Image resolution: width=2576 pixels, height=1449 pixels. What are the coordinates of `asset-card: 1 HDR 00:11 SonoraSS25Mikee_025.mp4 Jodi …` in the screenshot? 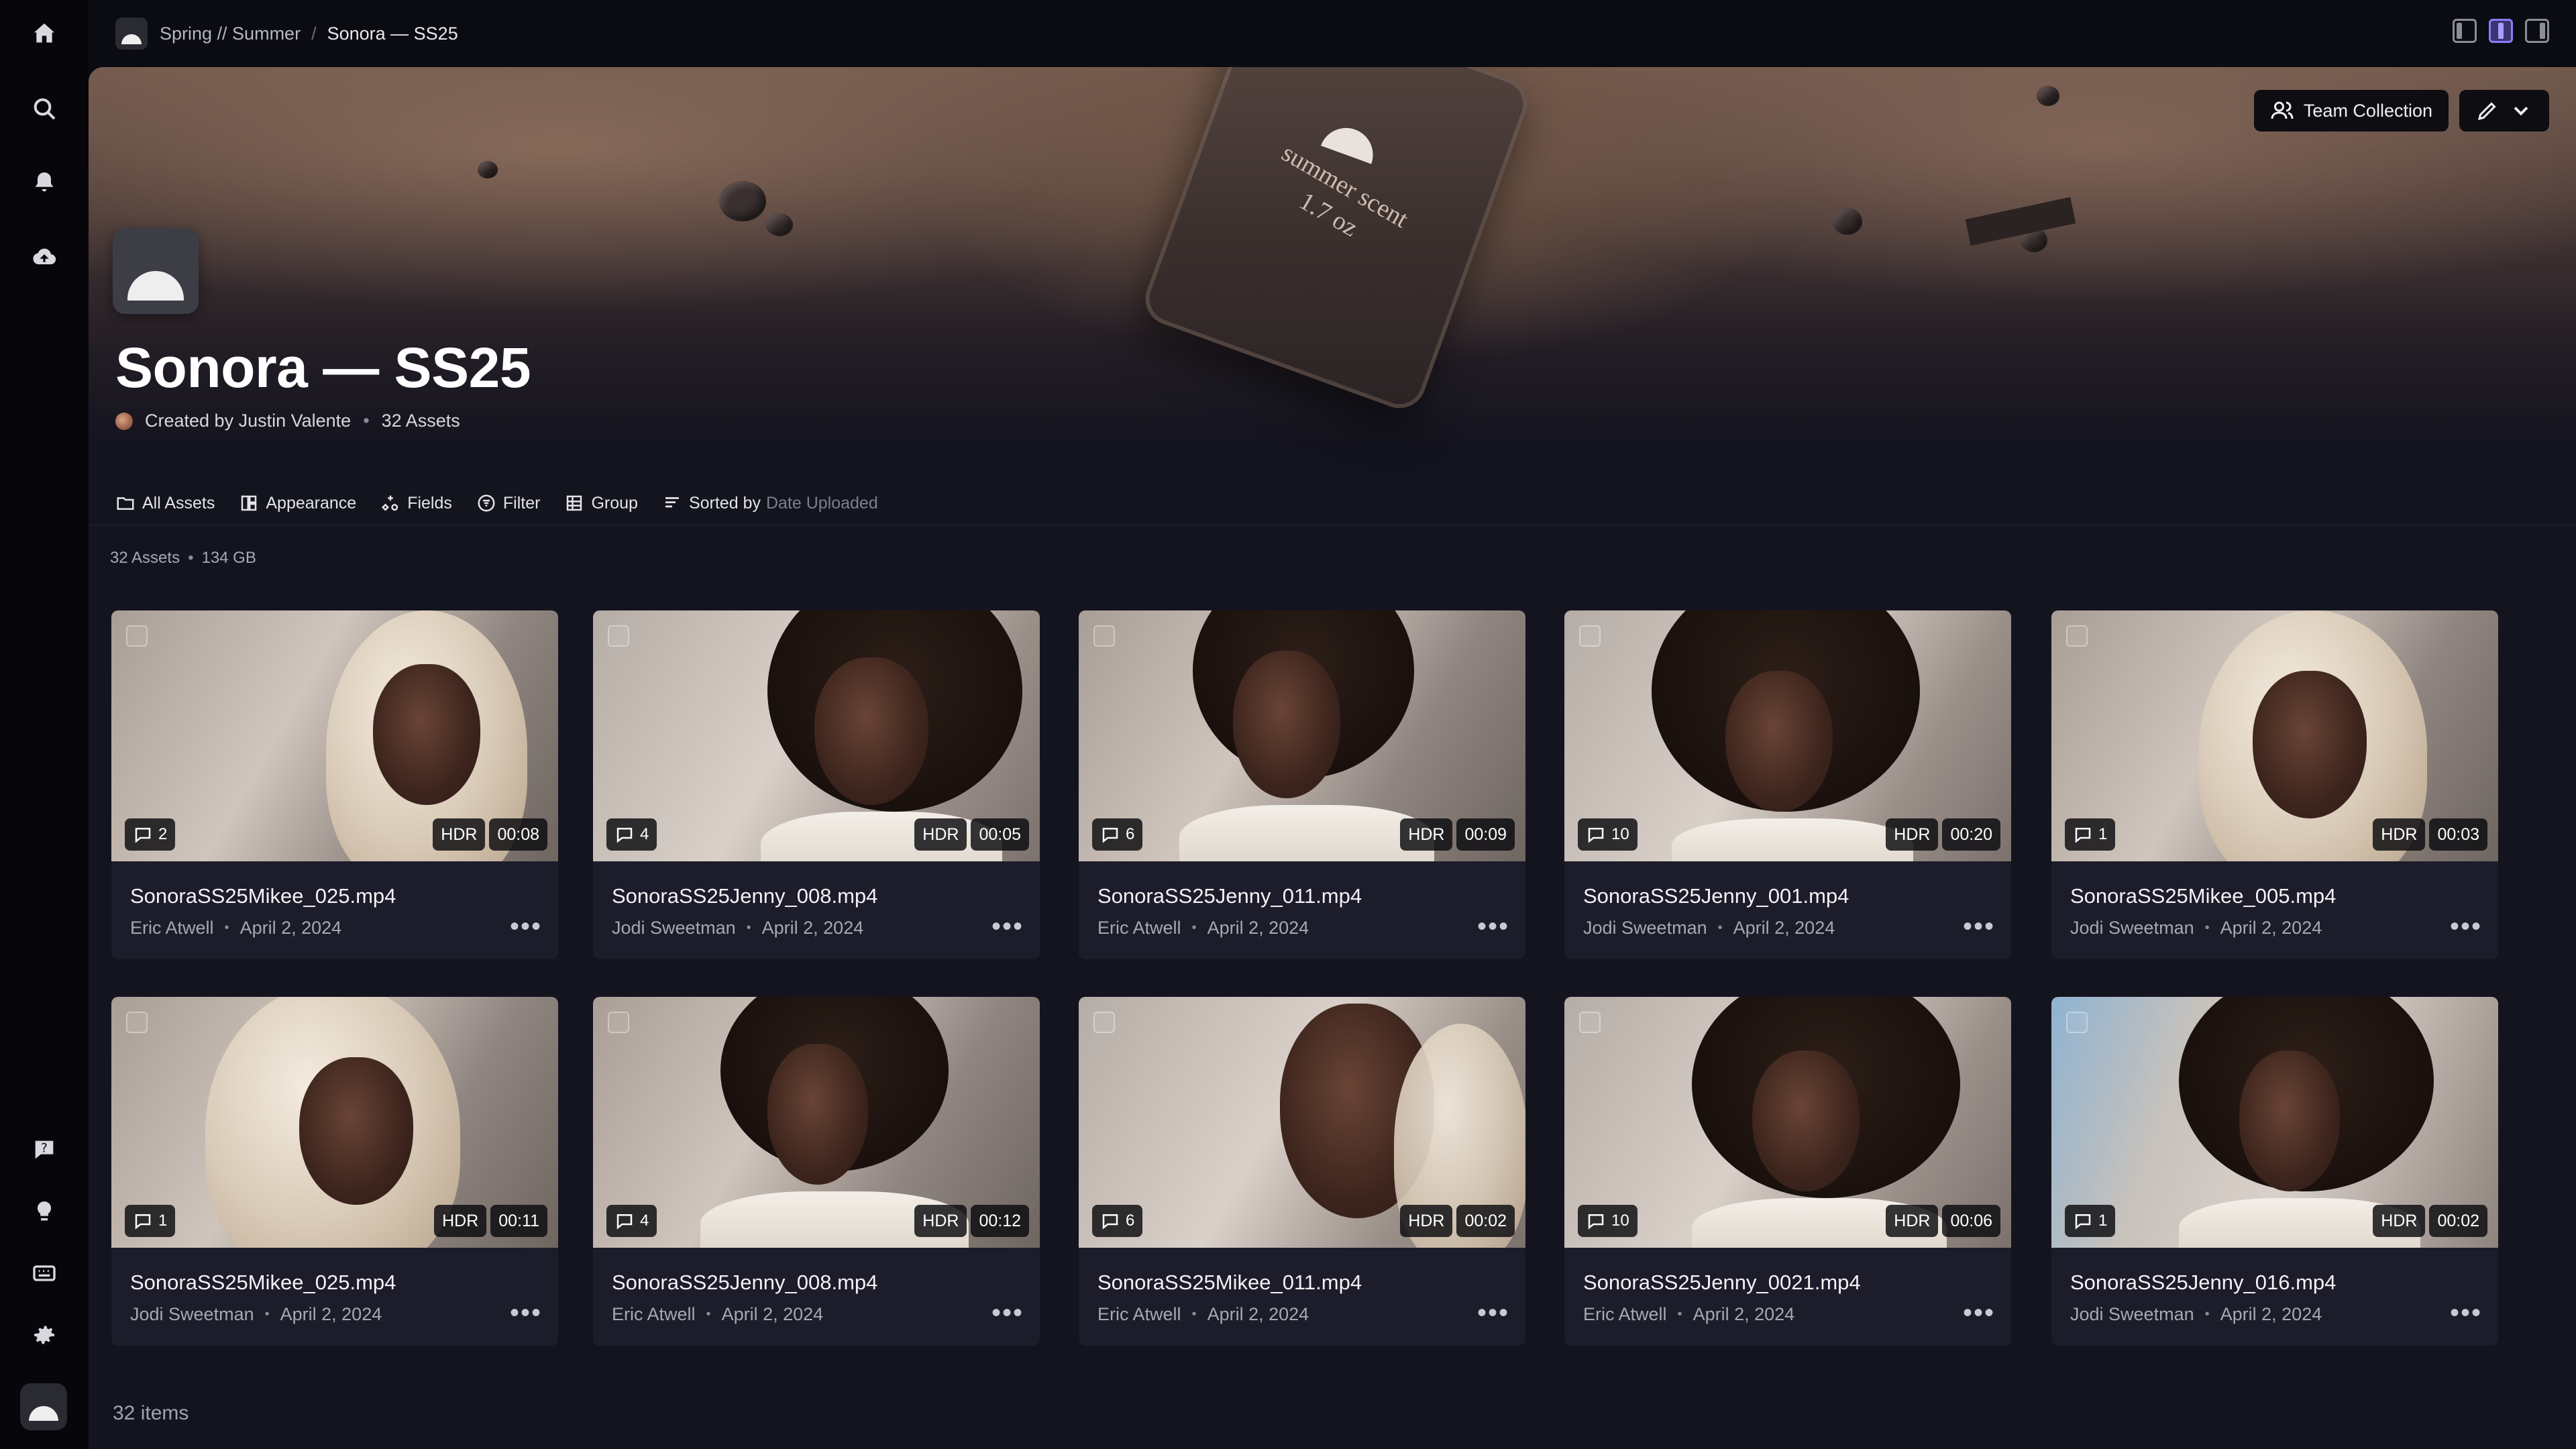 It's located at (334, 1171).